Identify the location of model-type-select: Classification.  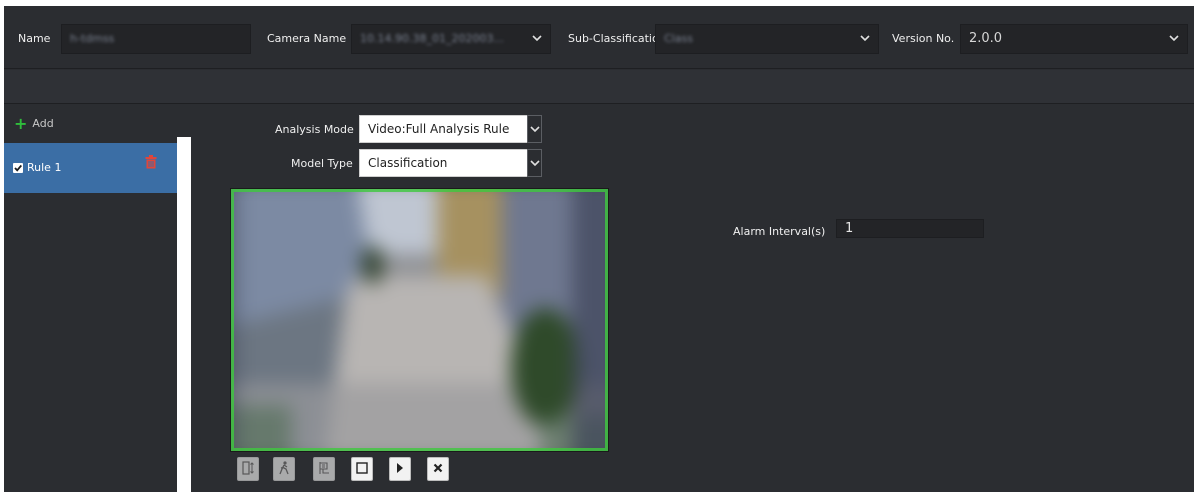
(450, 163).